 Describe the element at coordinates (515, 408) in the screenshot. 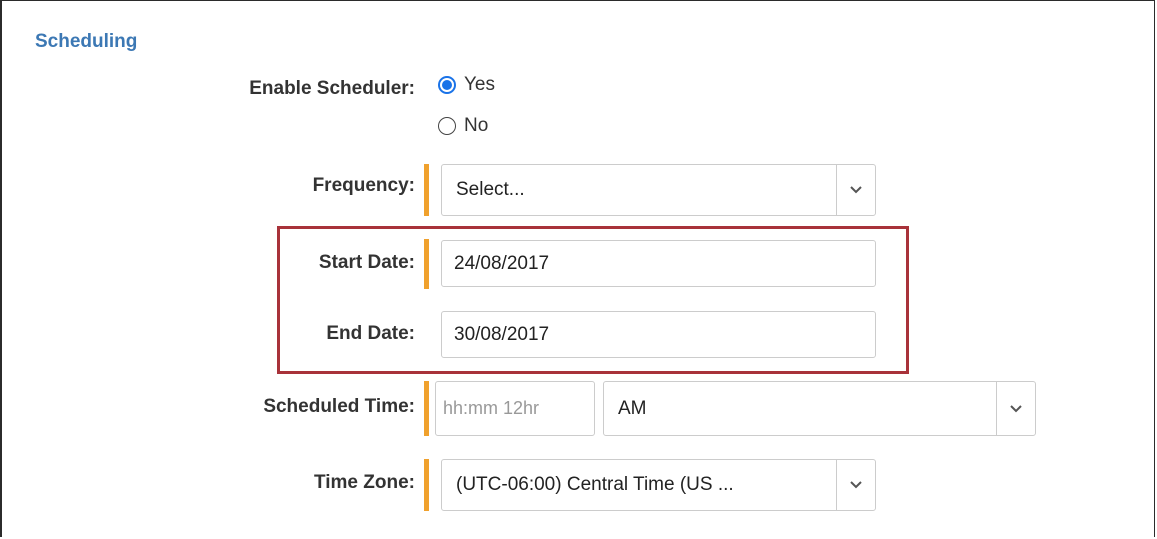

I see `scheduled-time-input: hh:mm 12hr` at that location.